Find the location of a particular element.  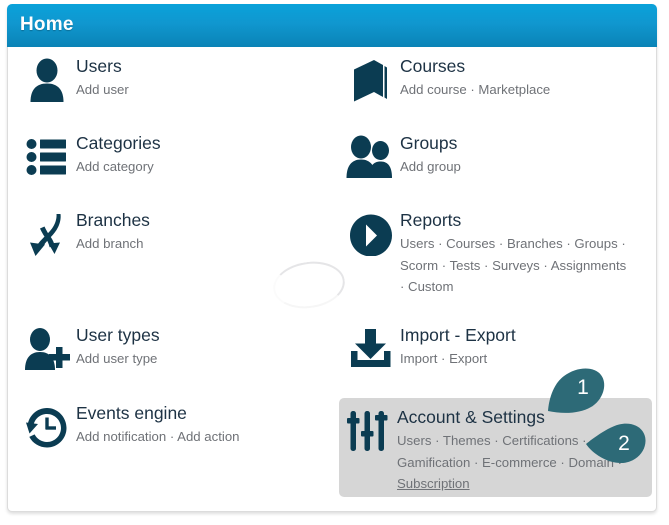

sliders-icon is located at coordinates (368, 430).